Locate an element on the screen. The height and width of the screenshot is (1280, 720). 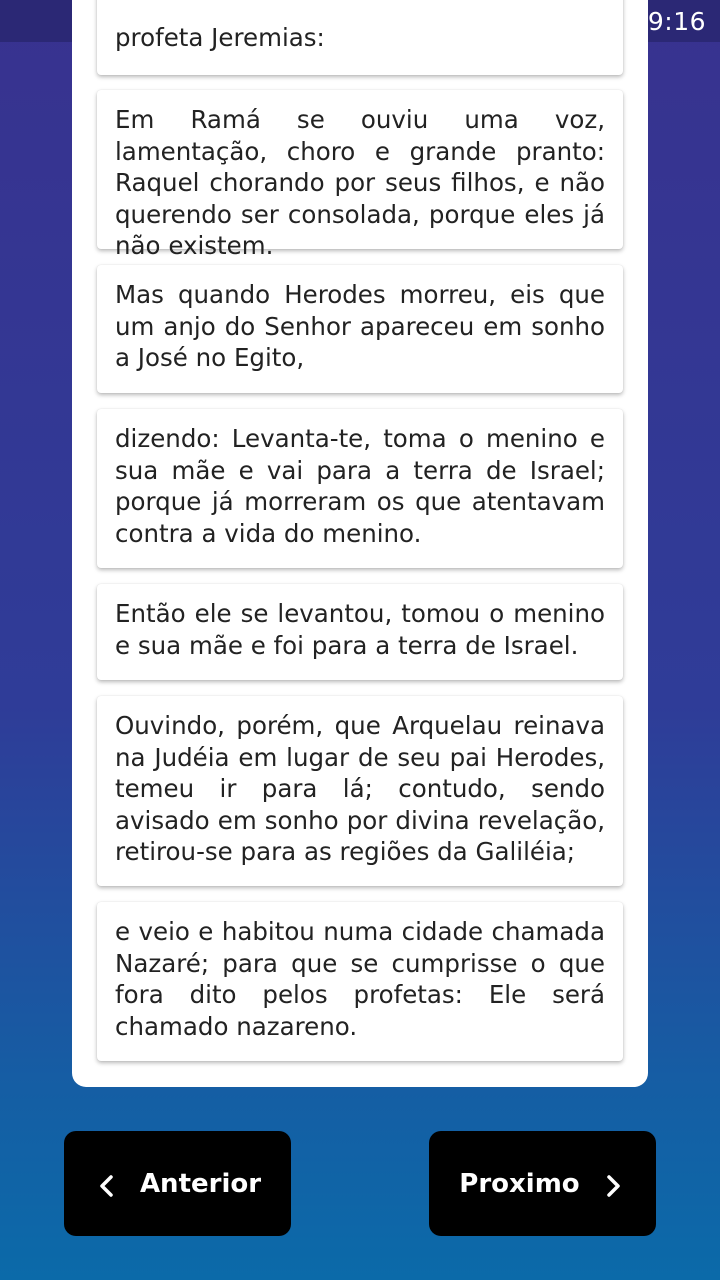
next-button-label: Proximo is located at coordinates (519, 1183).